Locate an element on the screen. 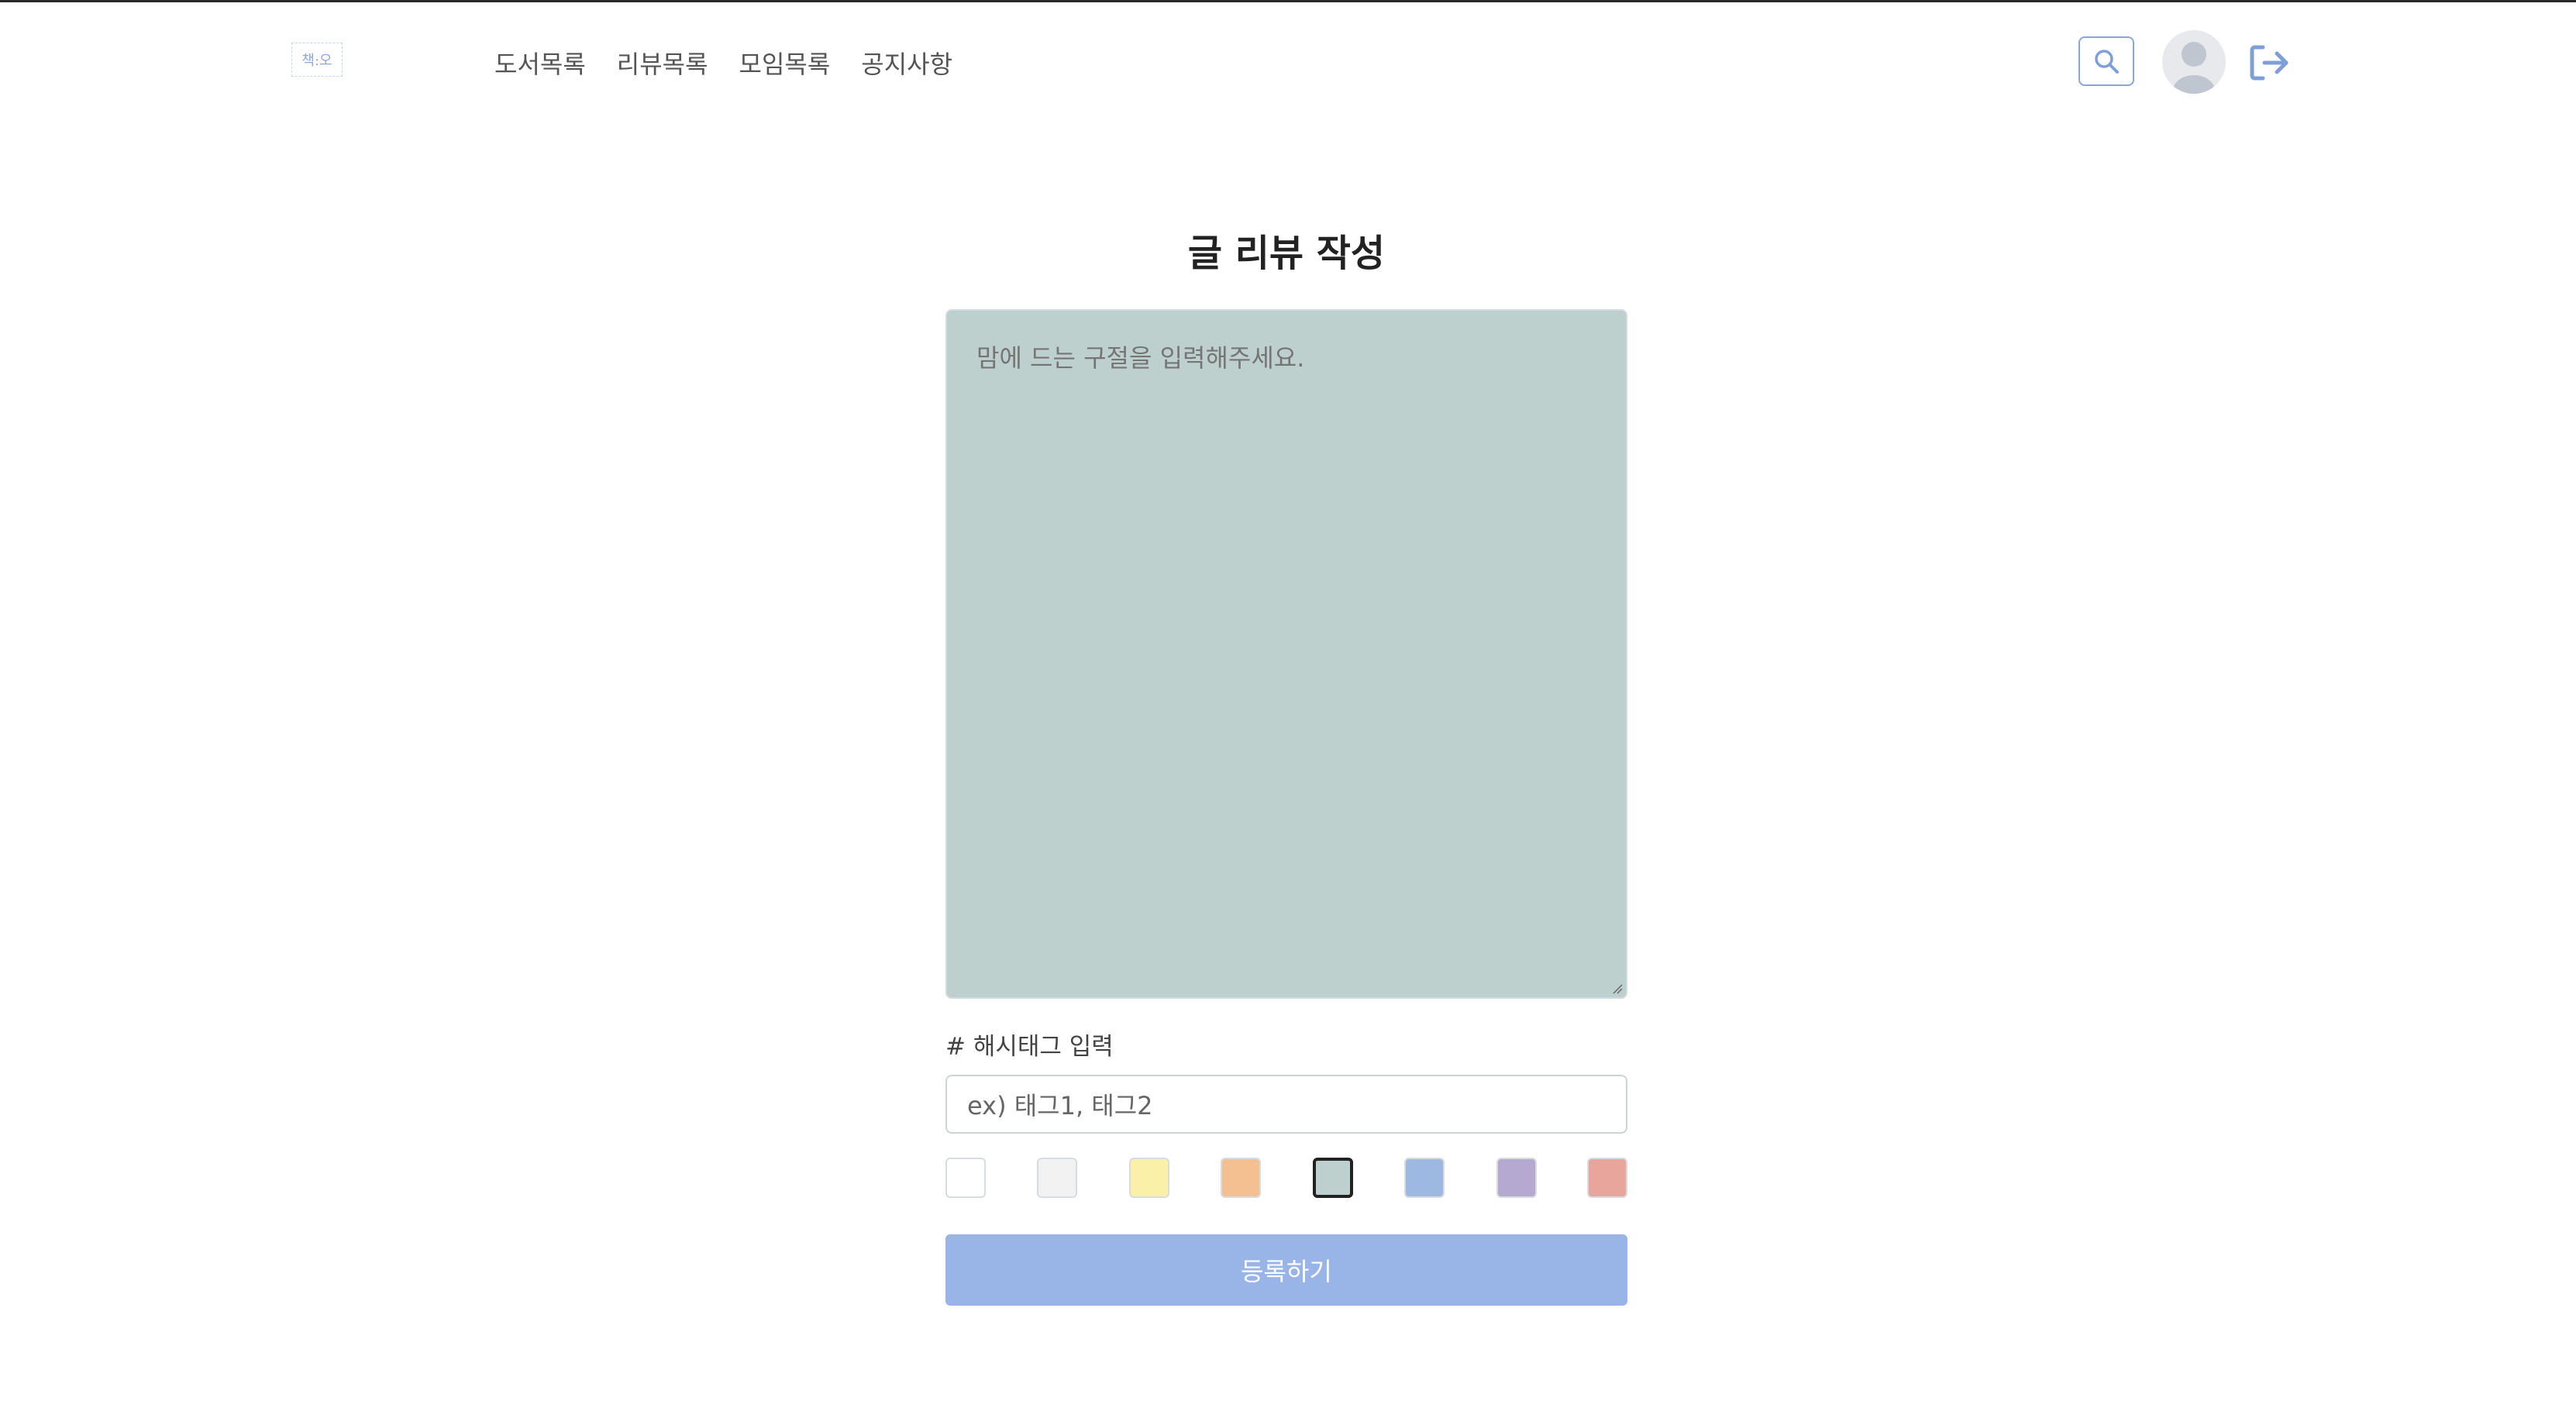 Image resolution: width=2576 pixels, height=1418 pixels. hashtag-placeholder: ex) 태그1, 태그2 is located at coordinates (1060, 1105).